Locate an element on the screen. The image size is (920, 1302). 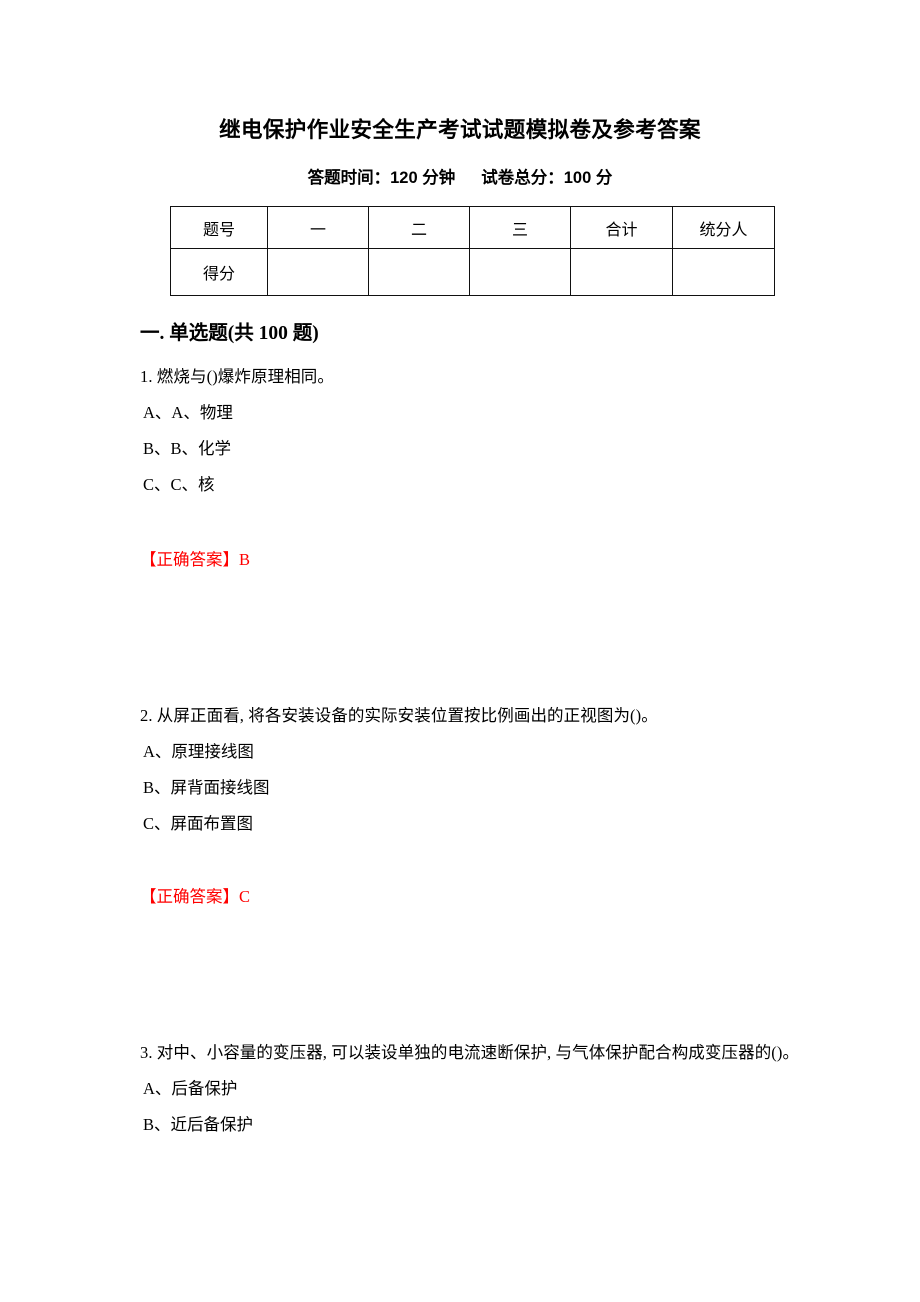
correct-answer-value: C is located at coordinates (245, 896).